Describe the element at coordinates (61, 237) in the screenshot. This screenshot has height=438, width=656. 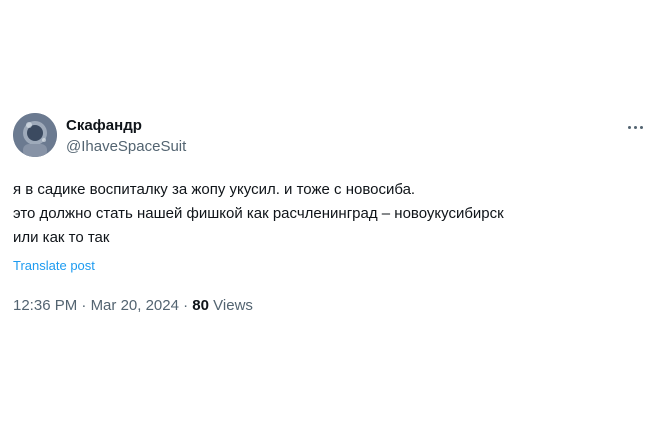
I see `tweet-text-line: или как то так` at that location.